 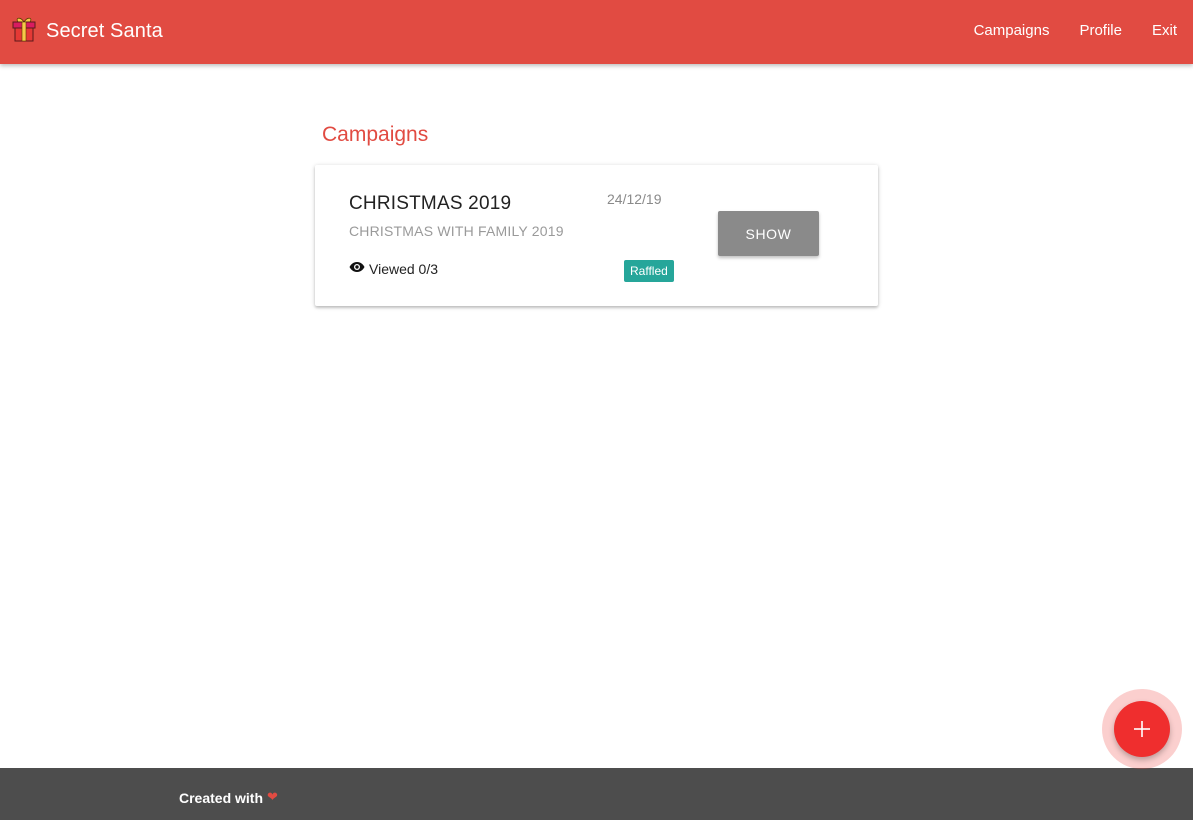 What do you see at coordinates (430, 203) in the screenshot?
I see `campaign-title: CHRISTMAS 2019` at bounding box center [430, 203].